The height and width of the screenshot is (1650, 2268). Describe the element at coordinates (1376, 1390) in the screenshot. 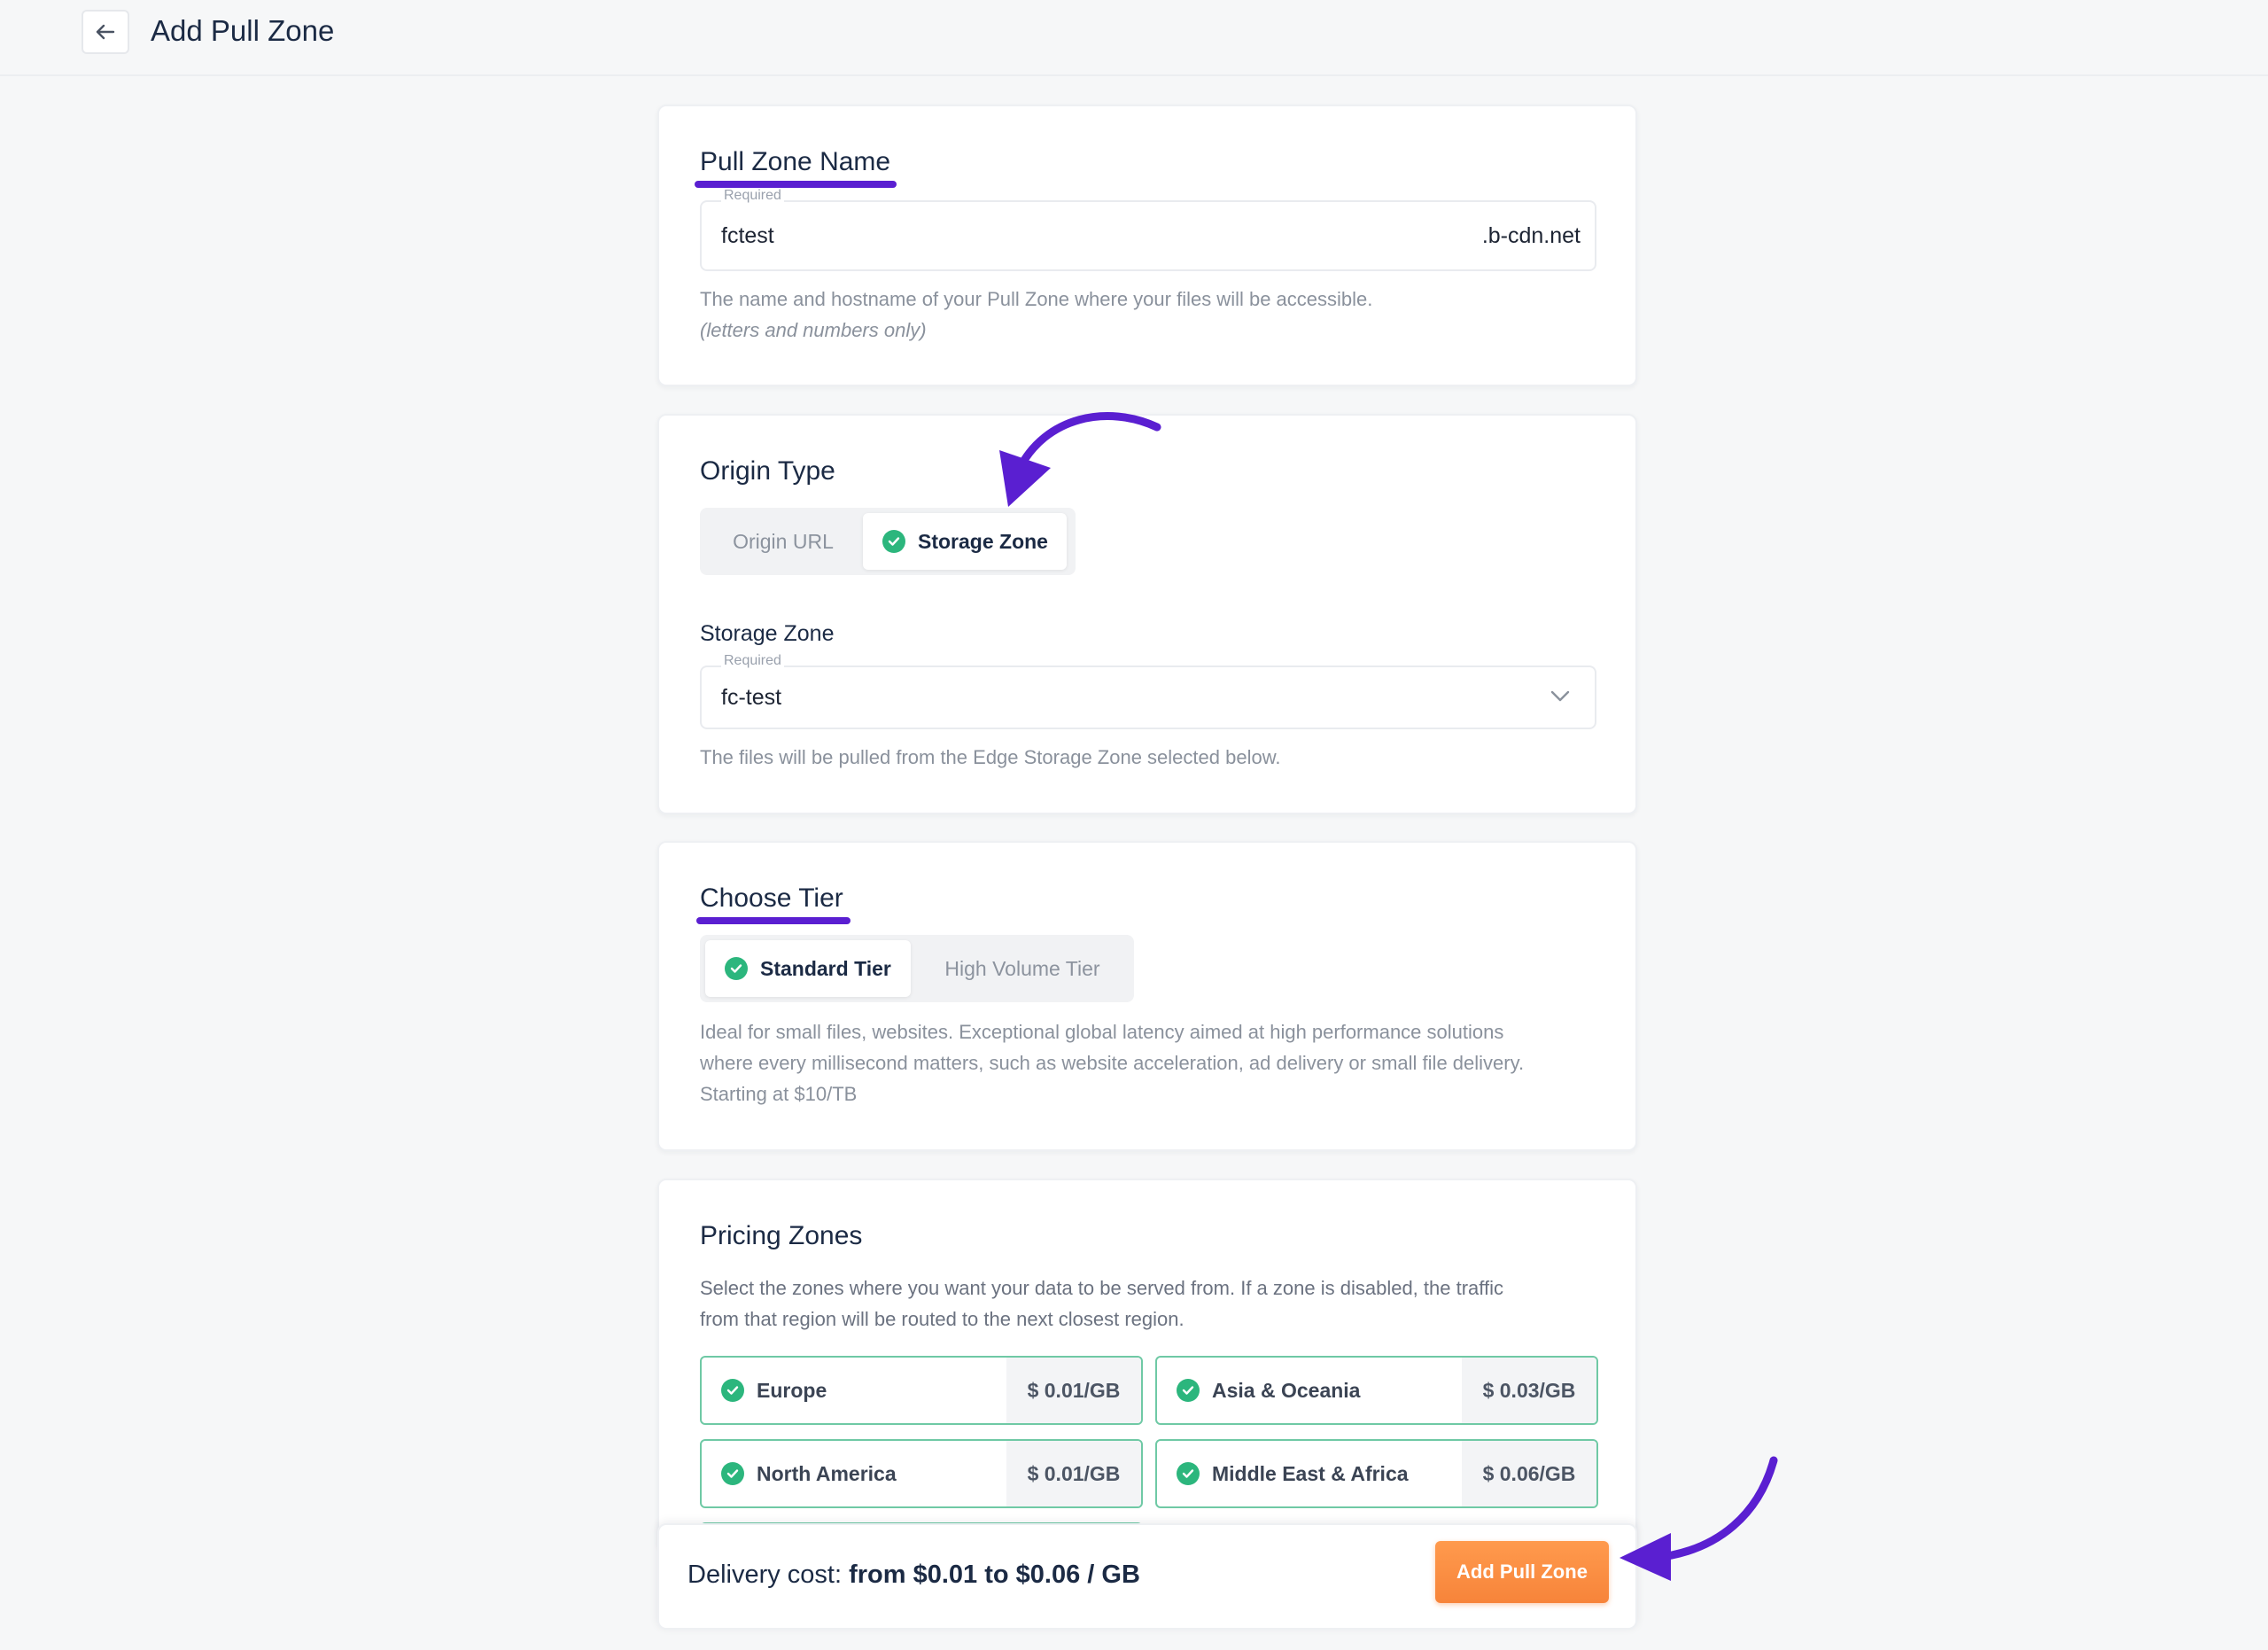

I see `zone-asia-oceania: Asia & Oceania $ 0.03/GB` at that location.